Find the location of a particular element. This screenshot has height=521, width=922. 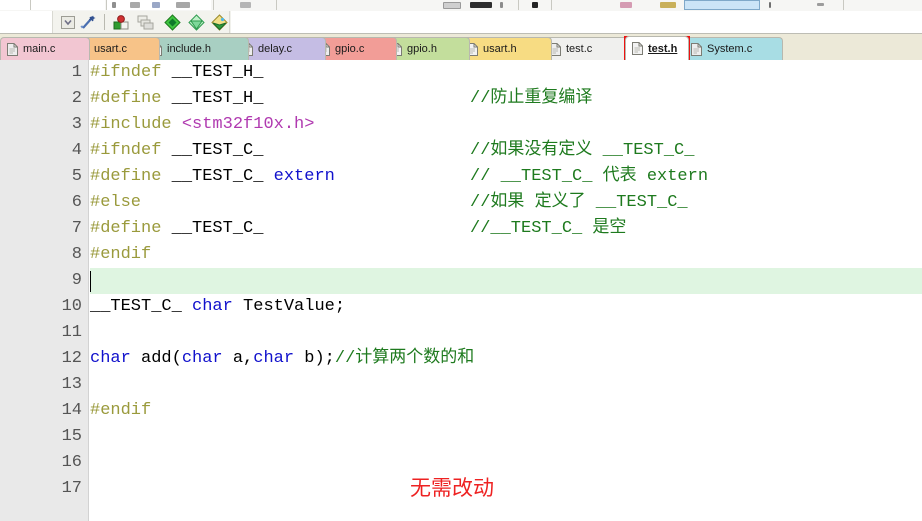

code-line: 6 #else is located at coordinates (461, 203).